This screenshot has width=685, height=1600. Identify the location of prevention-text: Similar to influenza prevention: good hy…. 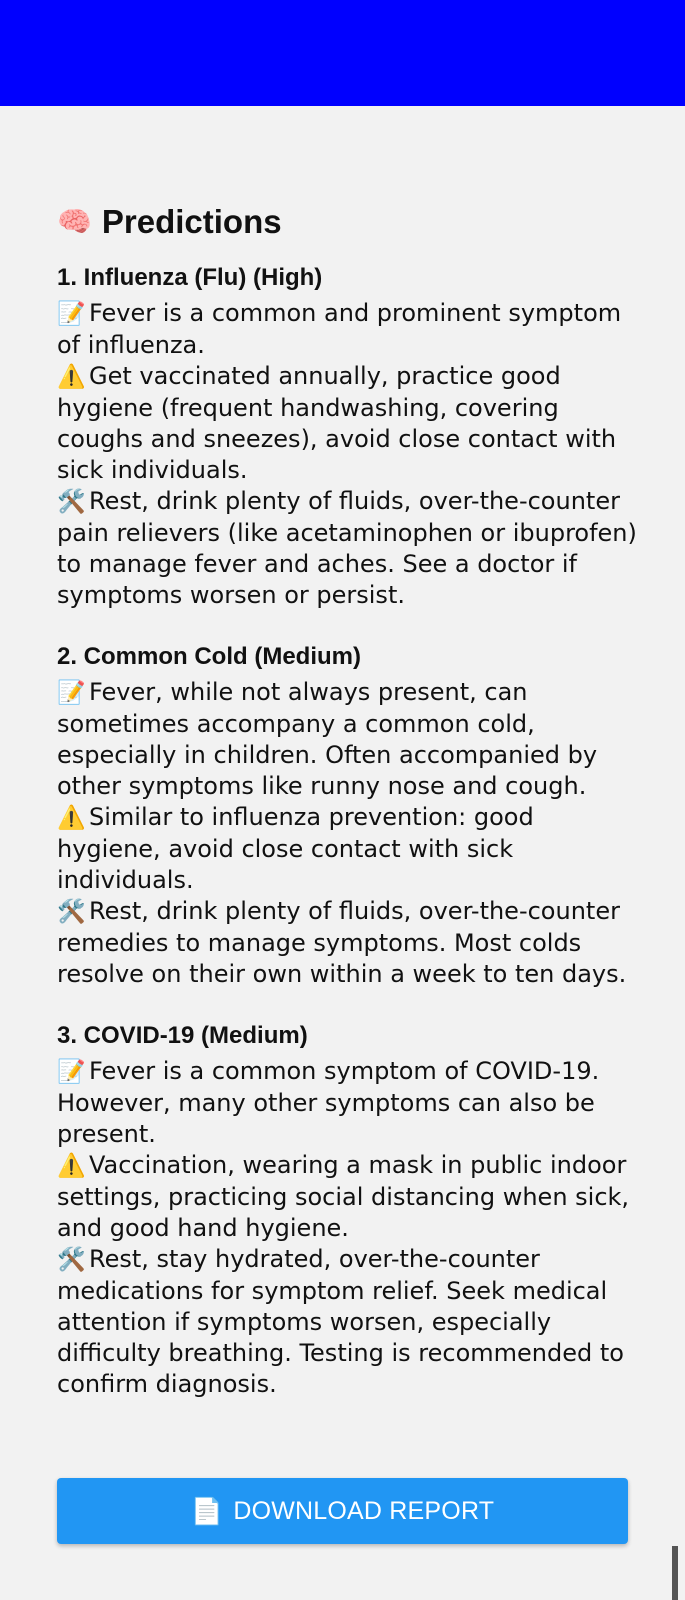
(295, 848).